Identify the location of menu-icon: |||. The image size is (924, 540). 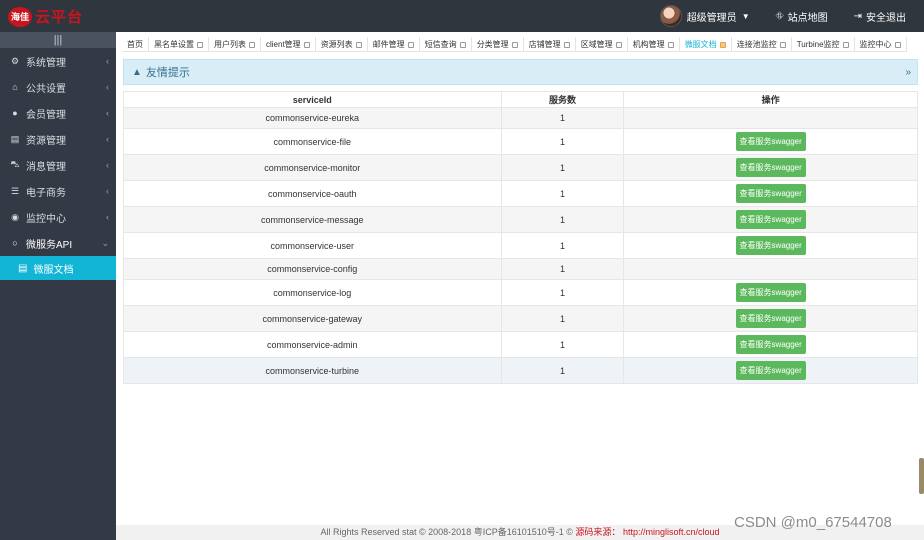
(58, 40).